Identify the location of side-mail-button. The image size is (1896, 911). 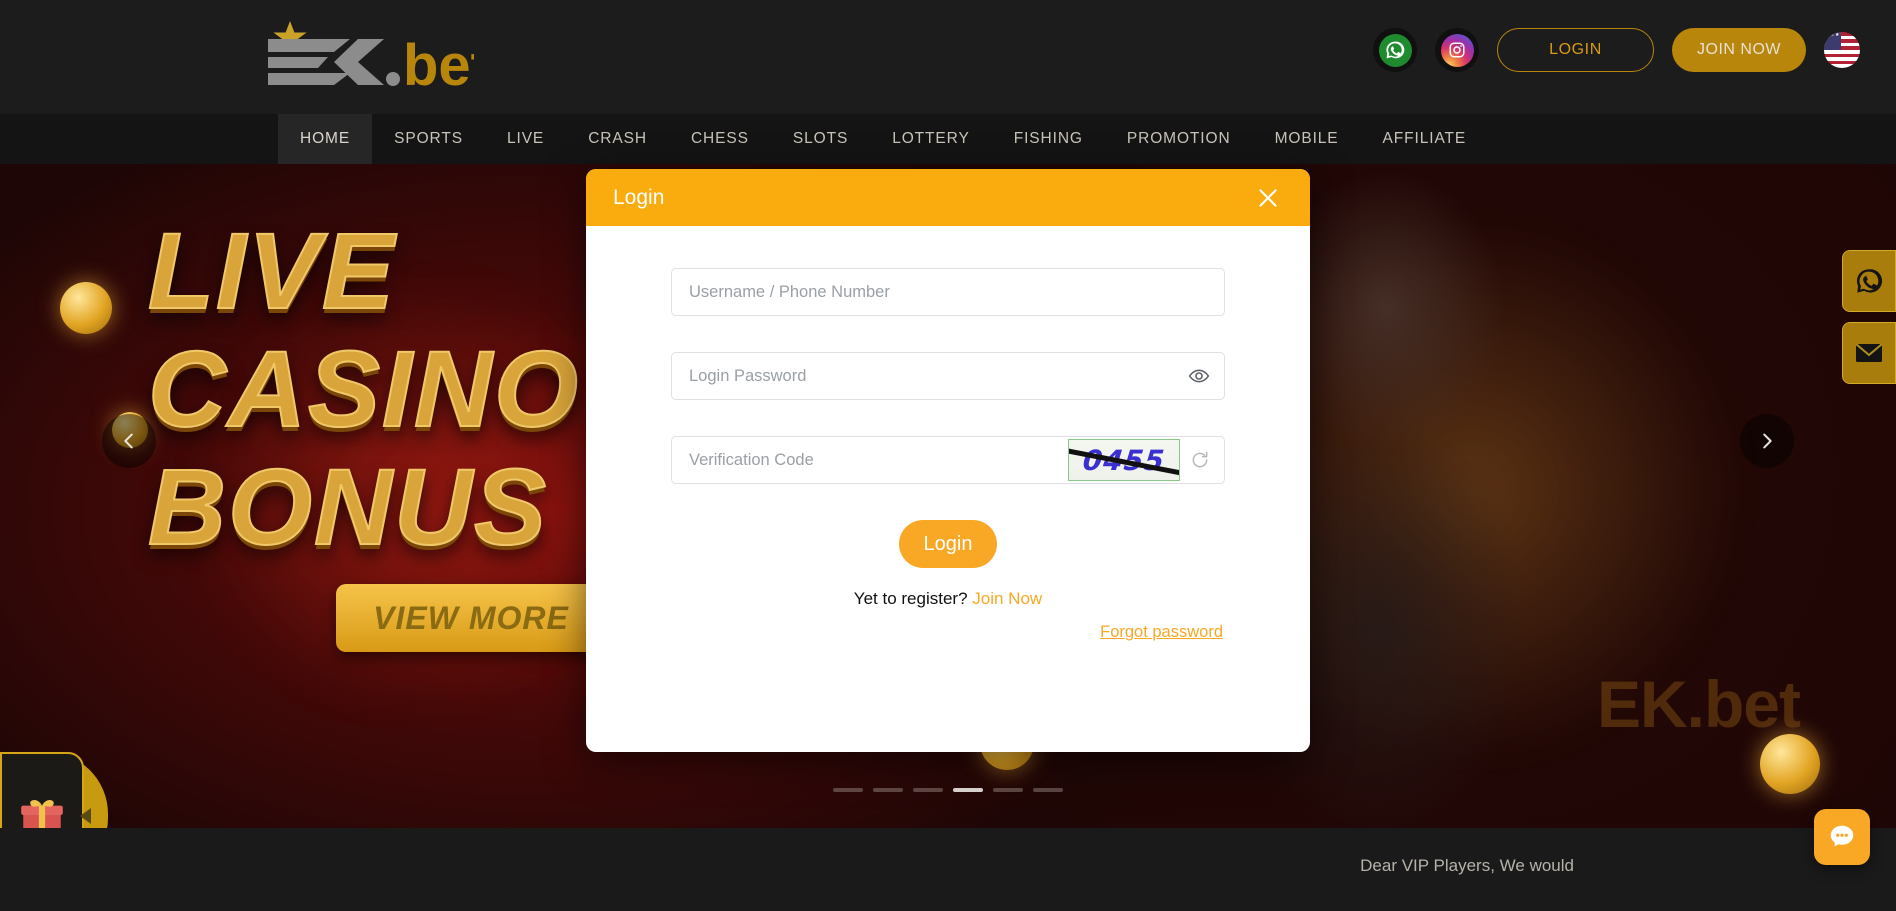
(1869, 353).